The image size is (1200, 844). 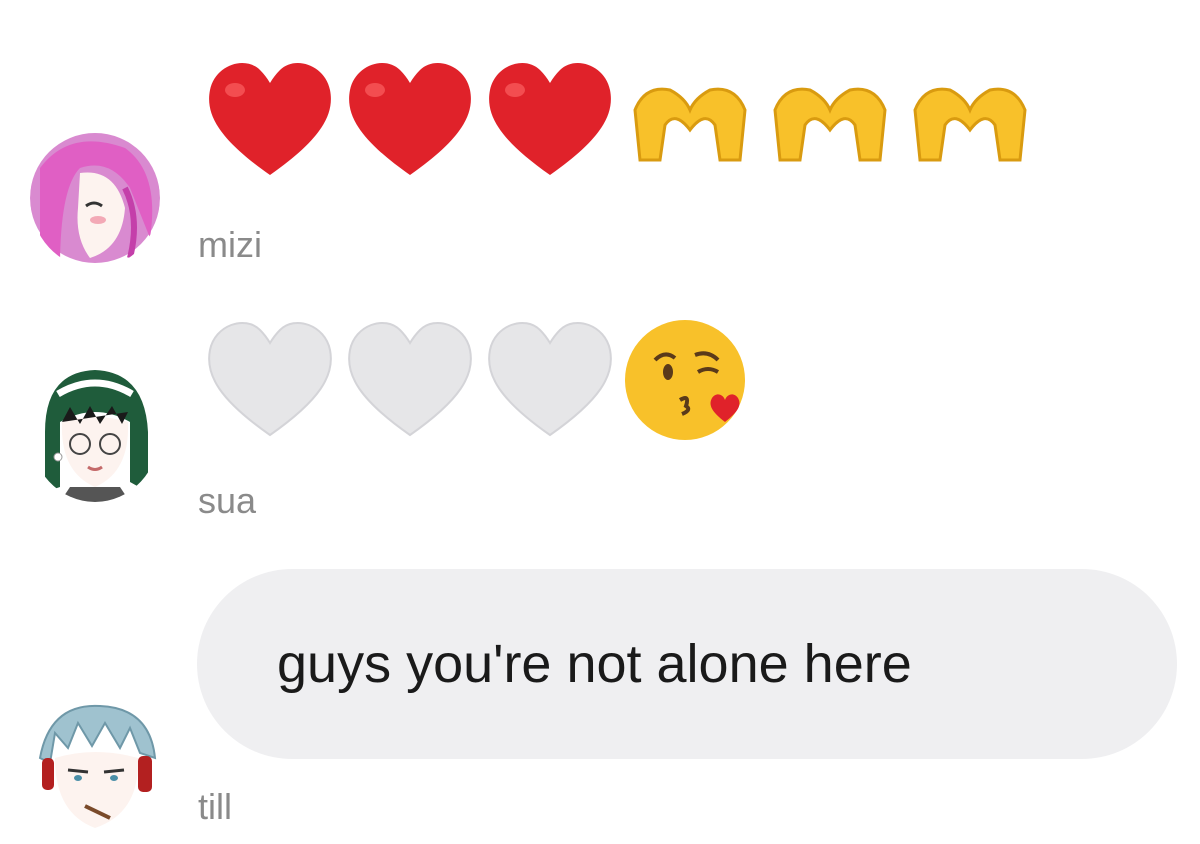 I want to click on username-till: till, so click(x=215, y=806).